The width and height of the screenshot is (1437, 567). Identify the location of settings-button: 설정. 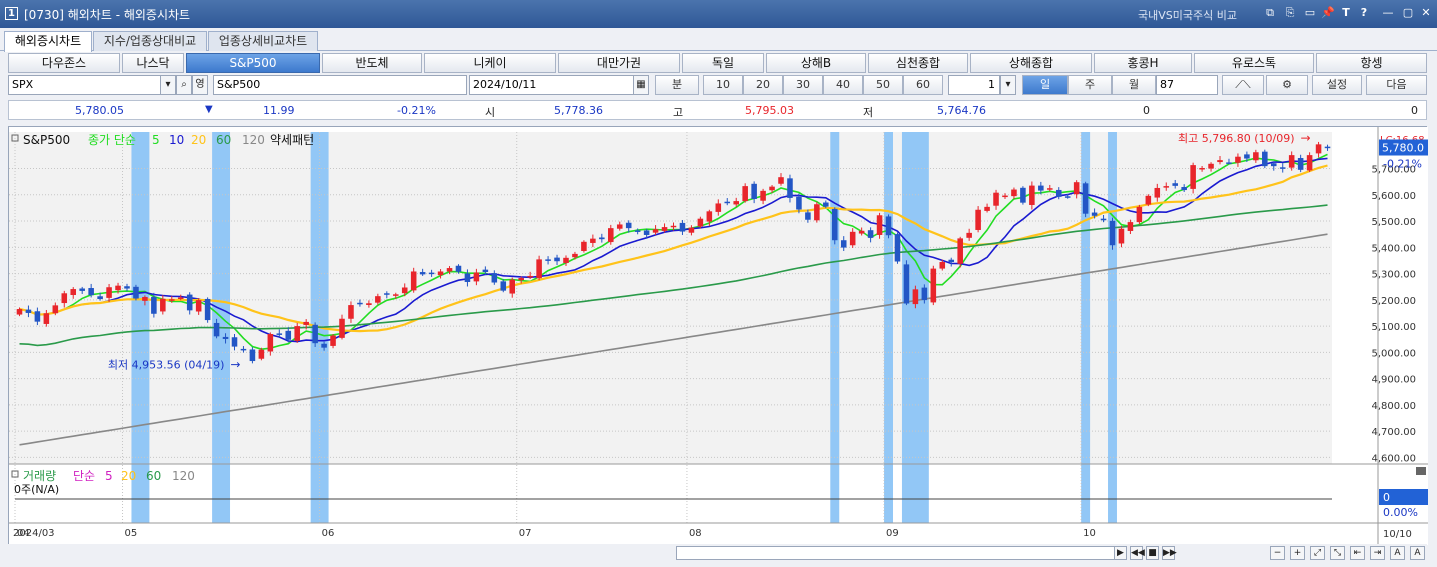
(1337, 85).